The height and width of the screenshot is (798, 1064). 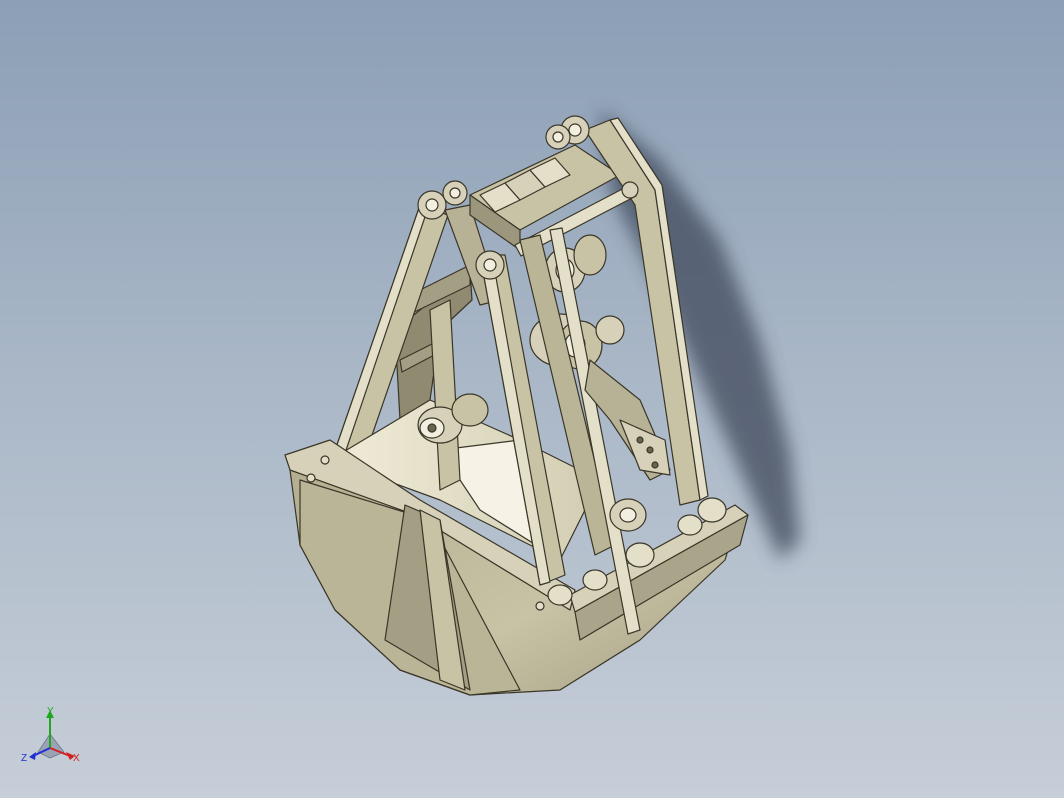 What do you see at coordinates (628, 515) in the screenshot?
I see `lower-sheave` at bounding box center [628, 515].